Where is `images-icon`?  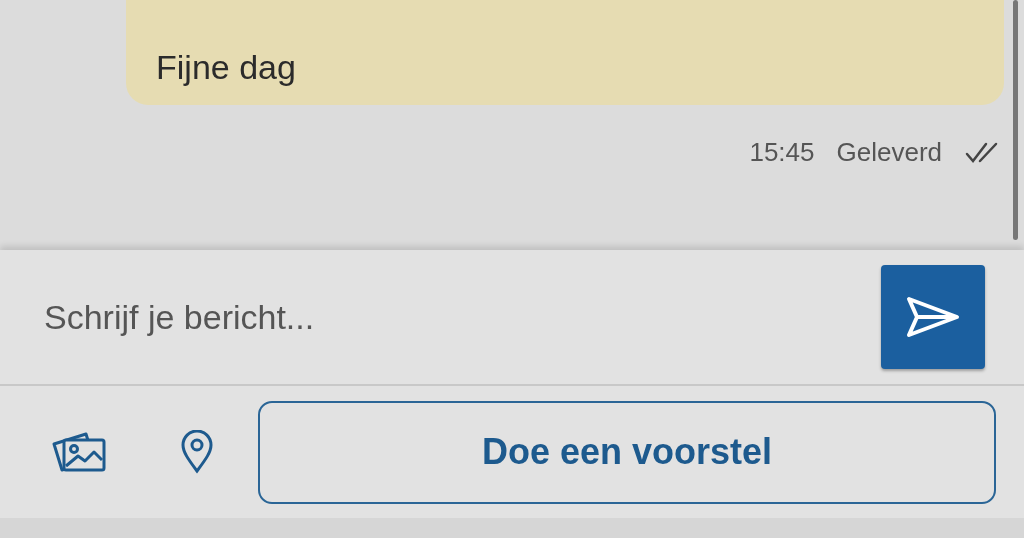 images-icon is located at coordinates (79, 452).